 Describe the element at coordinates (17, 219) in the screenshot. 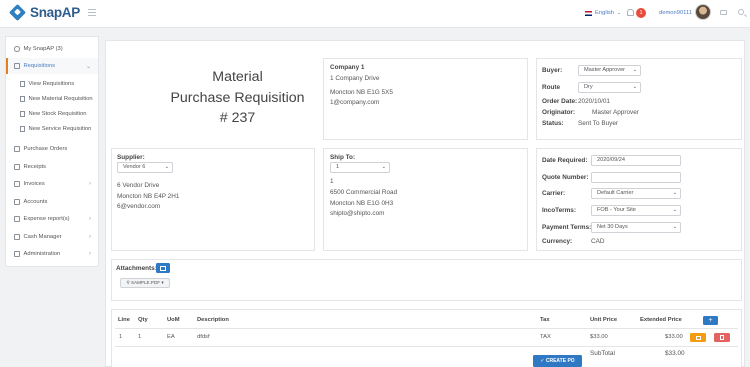

I see `expense-icon` at that location.